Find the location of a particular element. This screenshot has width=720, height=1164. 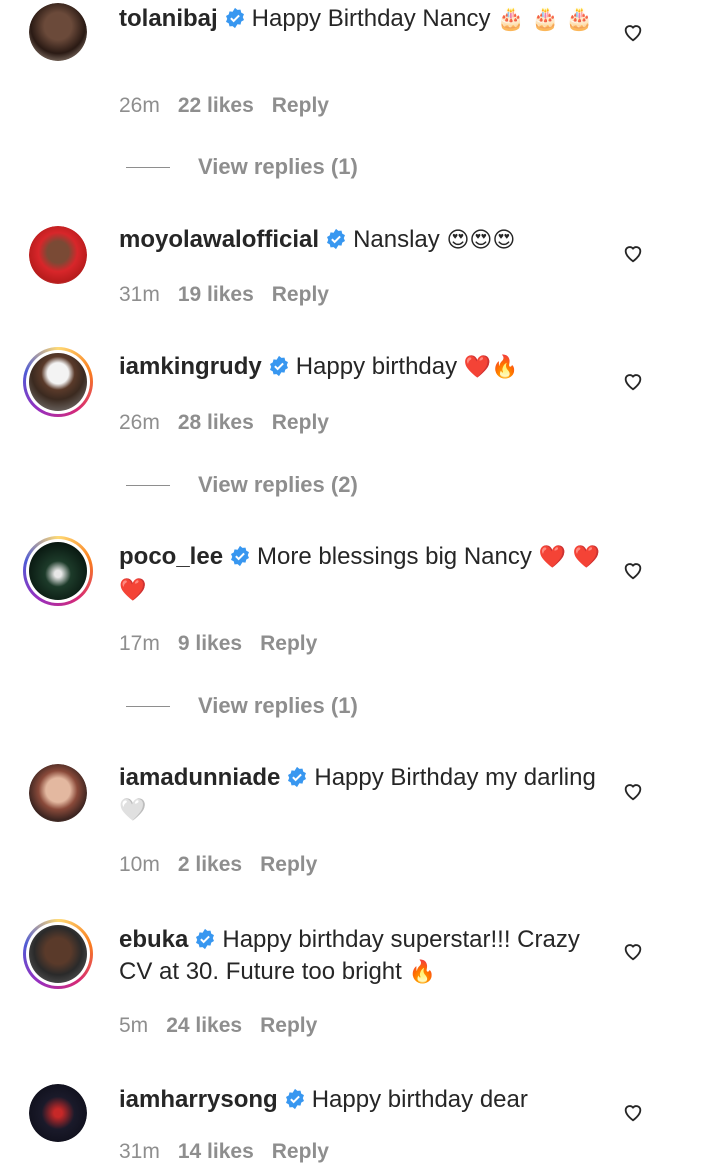

comment-meta: 5m 24 likes Reply is located at coordinates (227, 1026).